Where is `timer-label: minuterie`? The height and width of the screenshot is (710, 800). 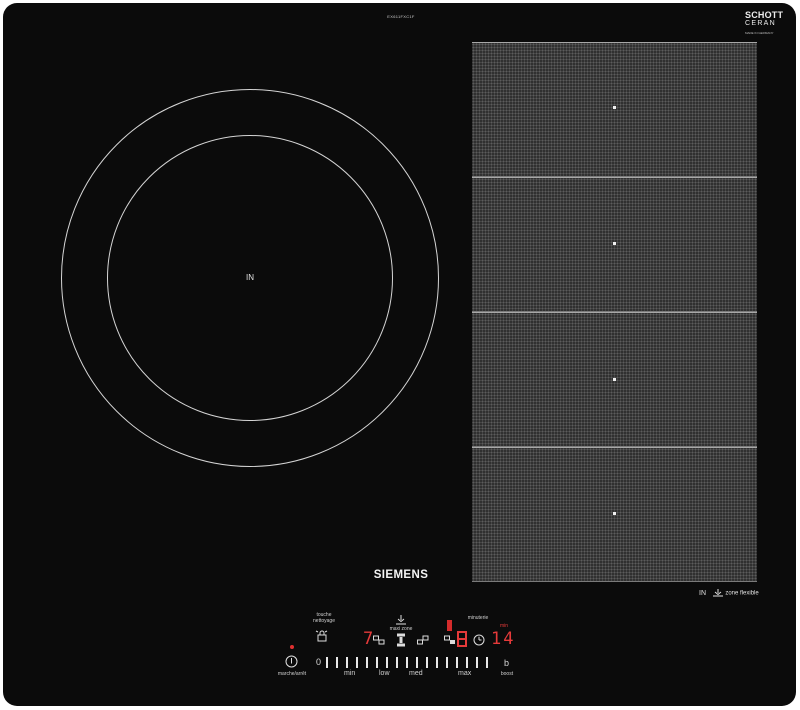
timer-label: minuterie is located at coordinates (478, 618).